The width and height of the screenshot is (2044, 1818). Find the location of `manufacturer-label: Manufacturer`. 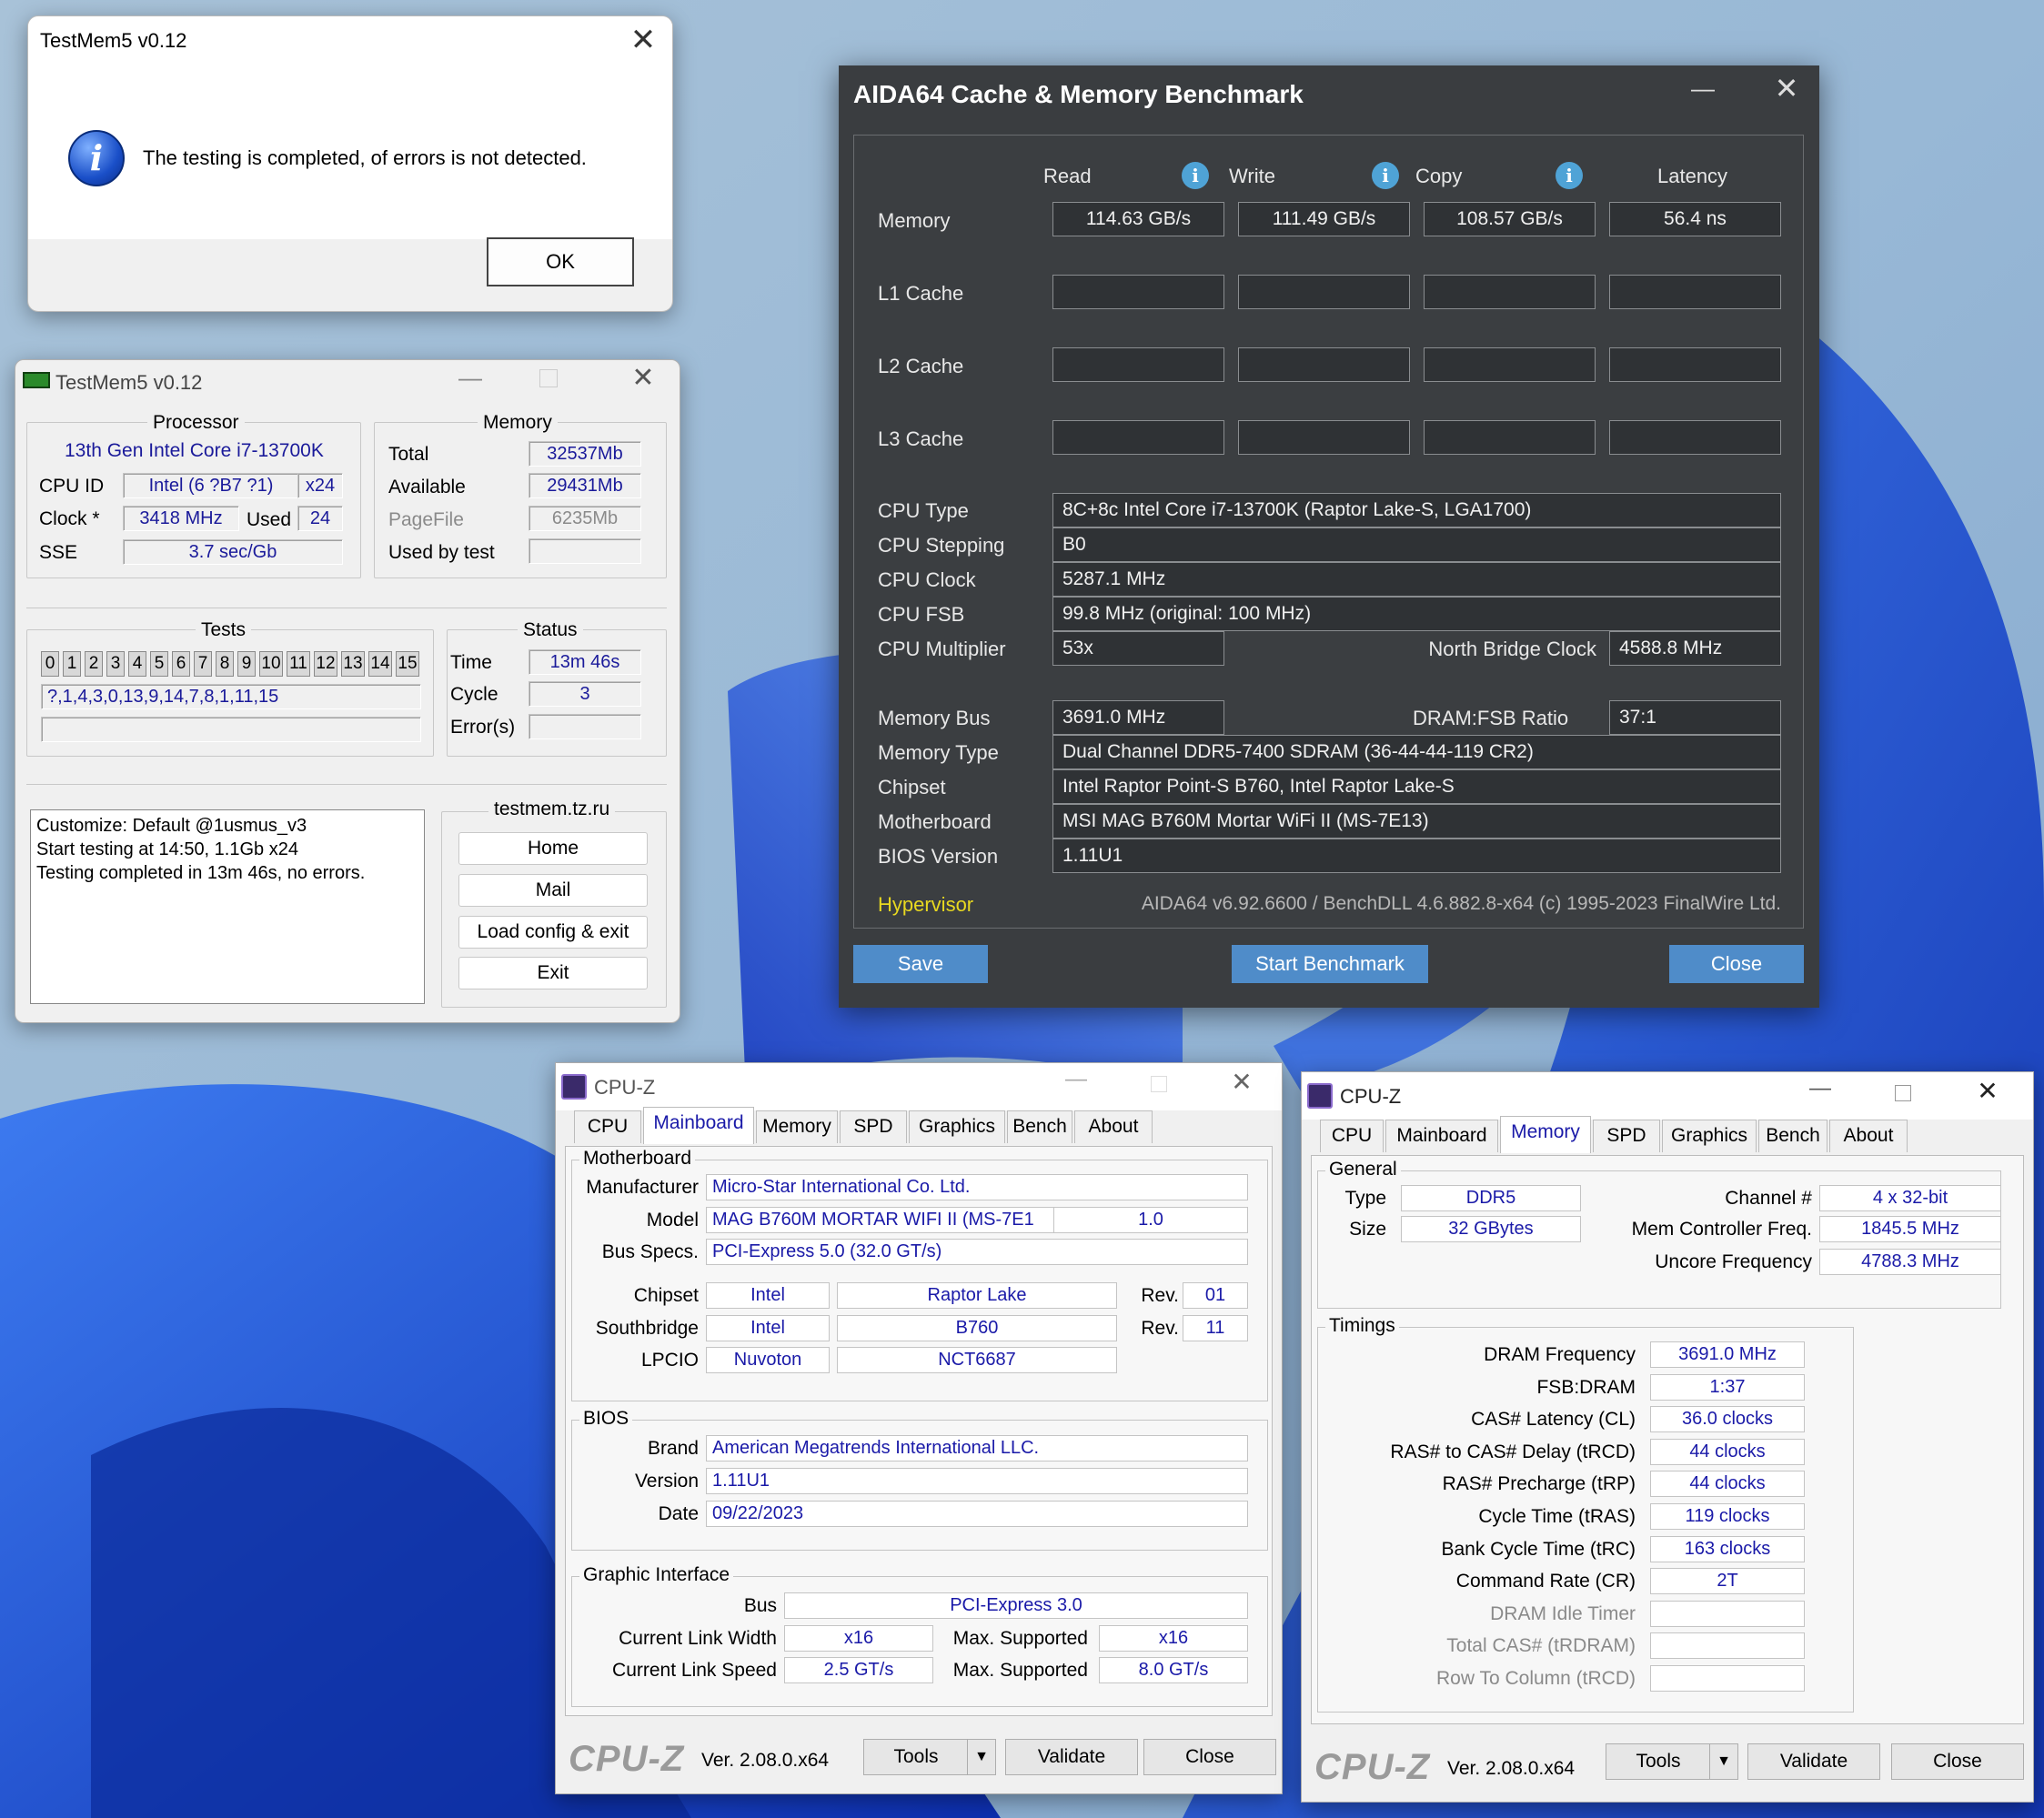

manufacturer-label: Manufacturer is located at coordinates (642, 1187).